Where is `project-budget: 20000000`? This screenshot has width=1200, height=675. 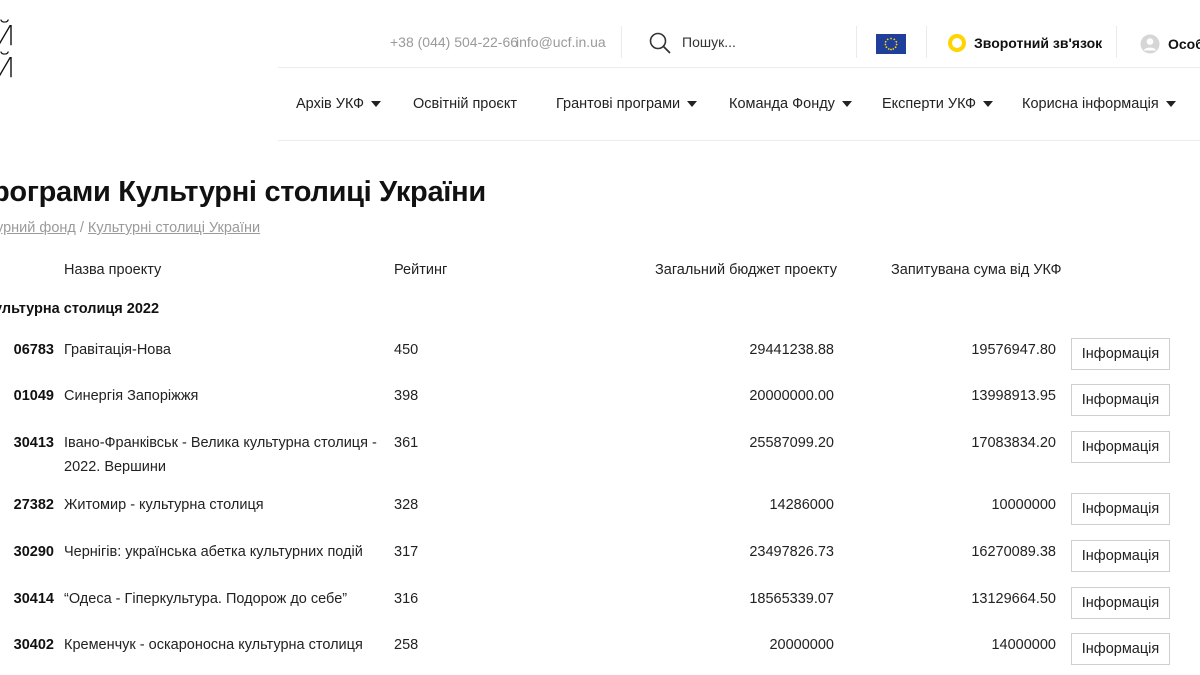
project-budget: 20000000 is located at coordinates (801, 645).